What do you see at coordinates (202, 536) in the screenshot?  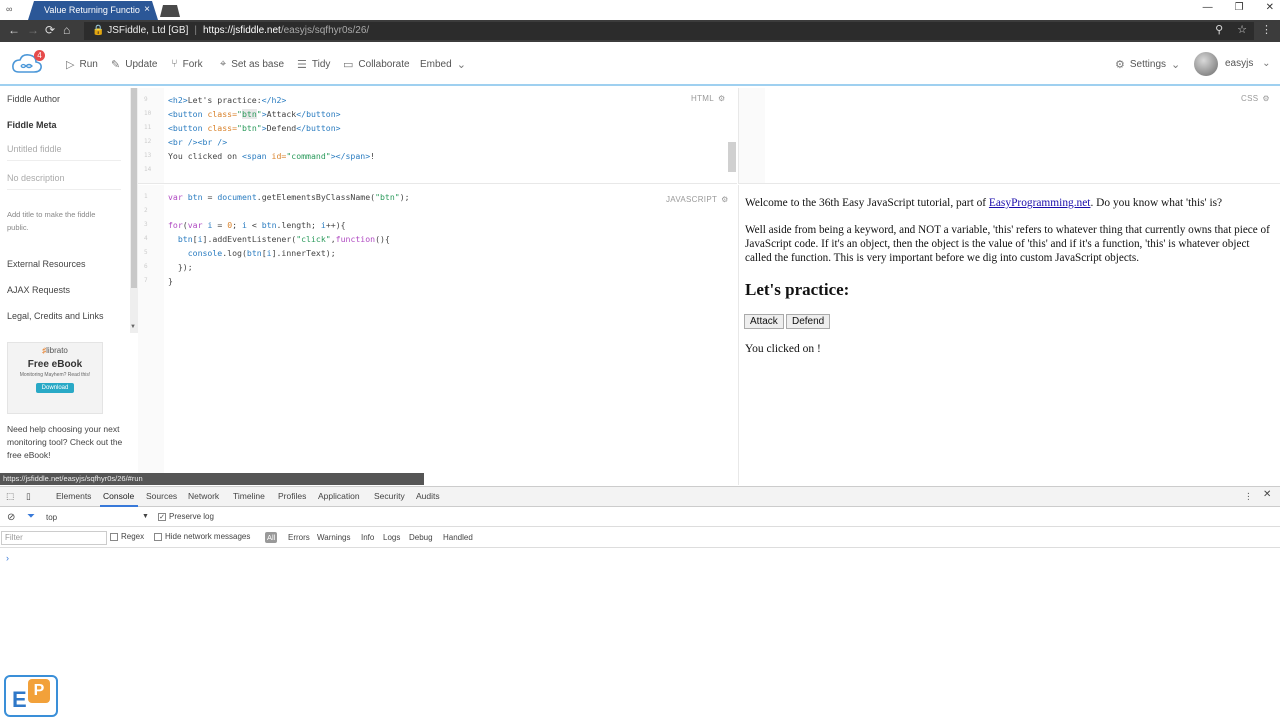 I see `hide-network-checkbox: Hide network messages` at bounding box center [202, 536].